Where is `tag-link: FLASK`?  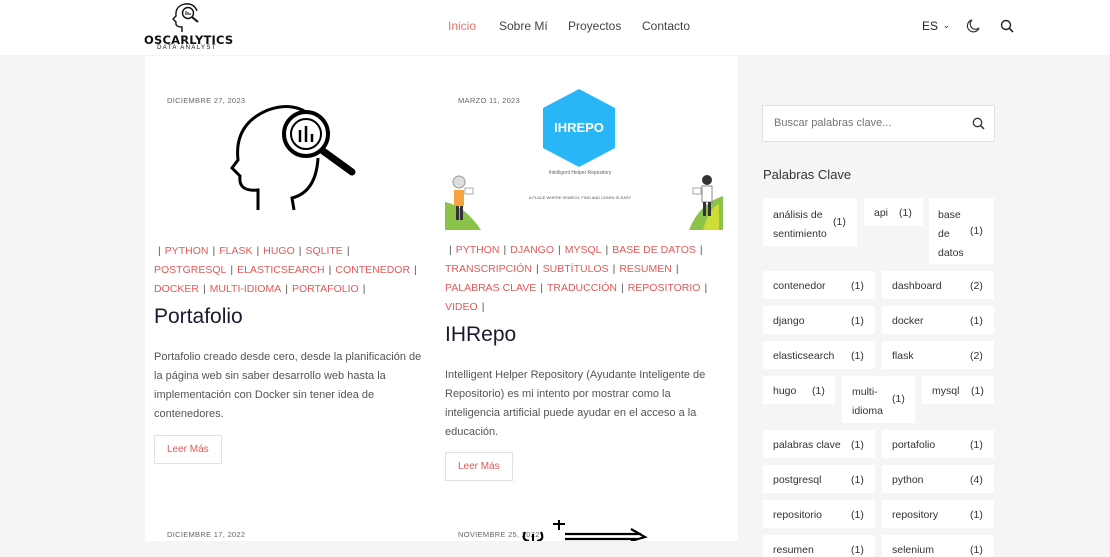 tag-link: FLASK is located at coordinates (235, 251).